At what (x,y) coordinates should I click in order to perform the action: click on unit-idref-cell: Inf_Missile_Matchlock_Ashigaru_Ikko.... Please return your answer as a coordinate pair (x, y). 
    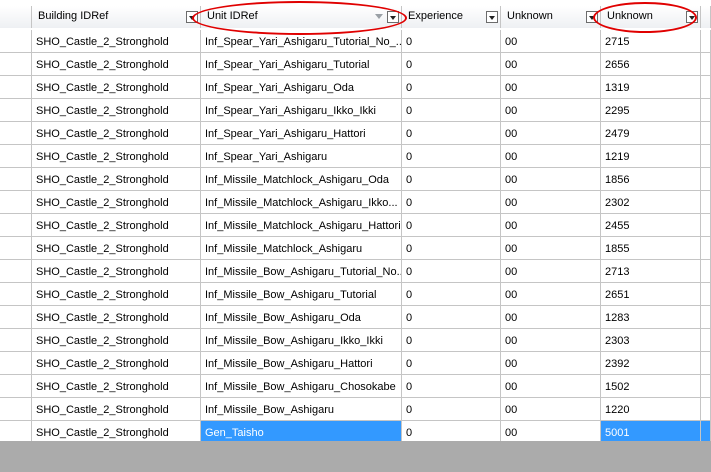
    Looking at the image, I should click on (301, 202).